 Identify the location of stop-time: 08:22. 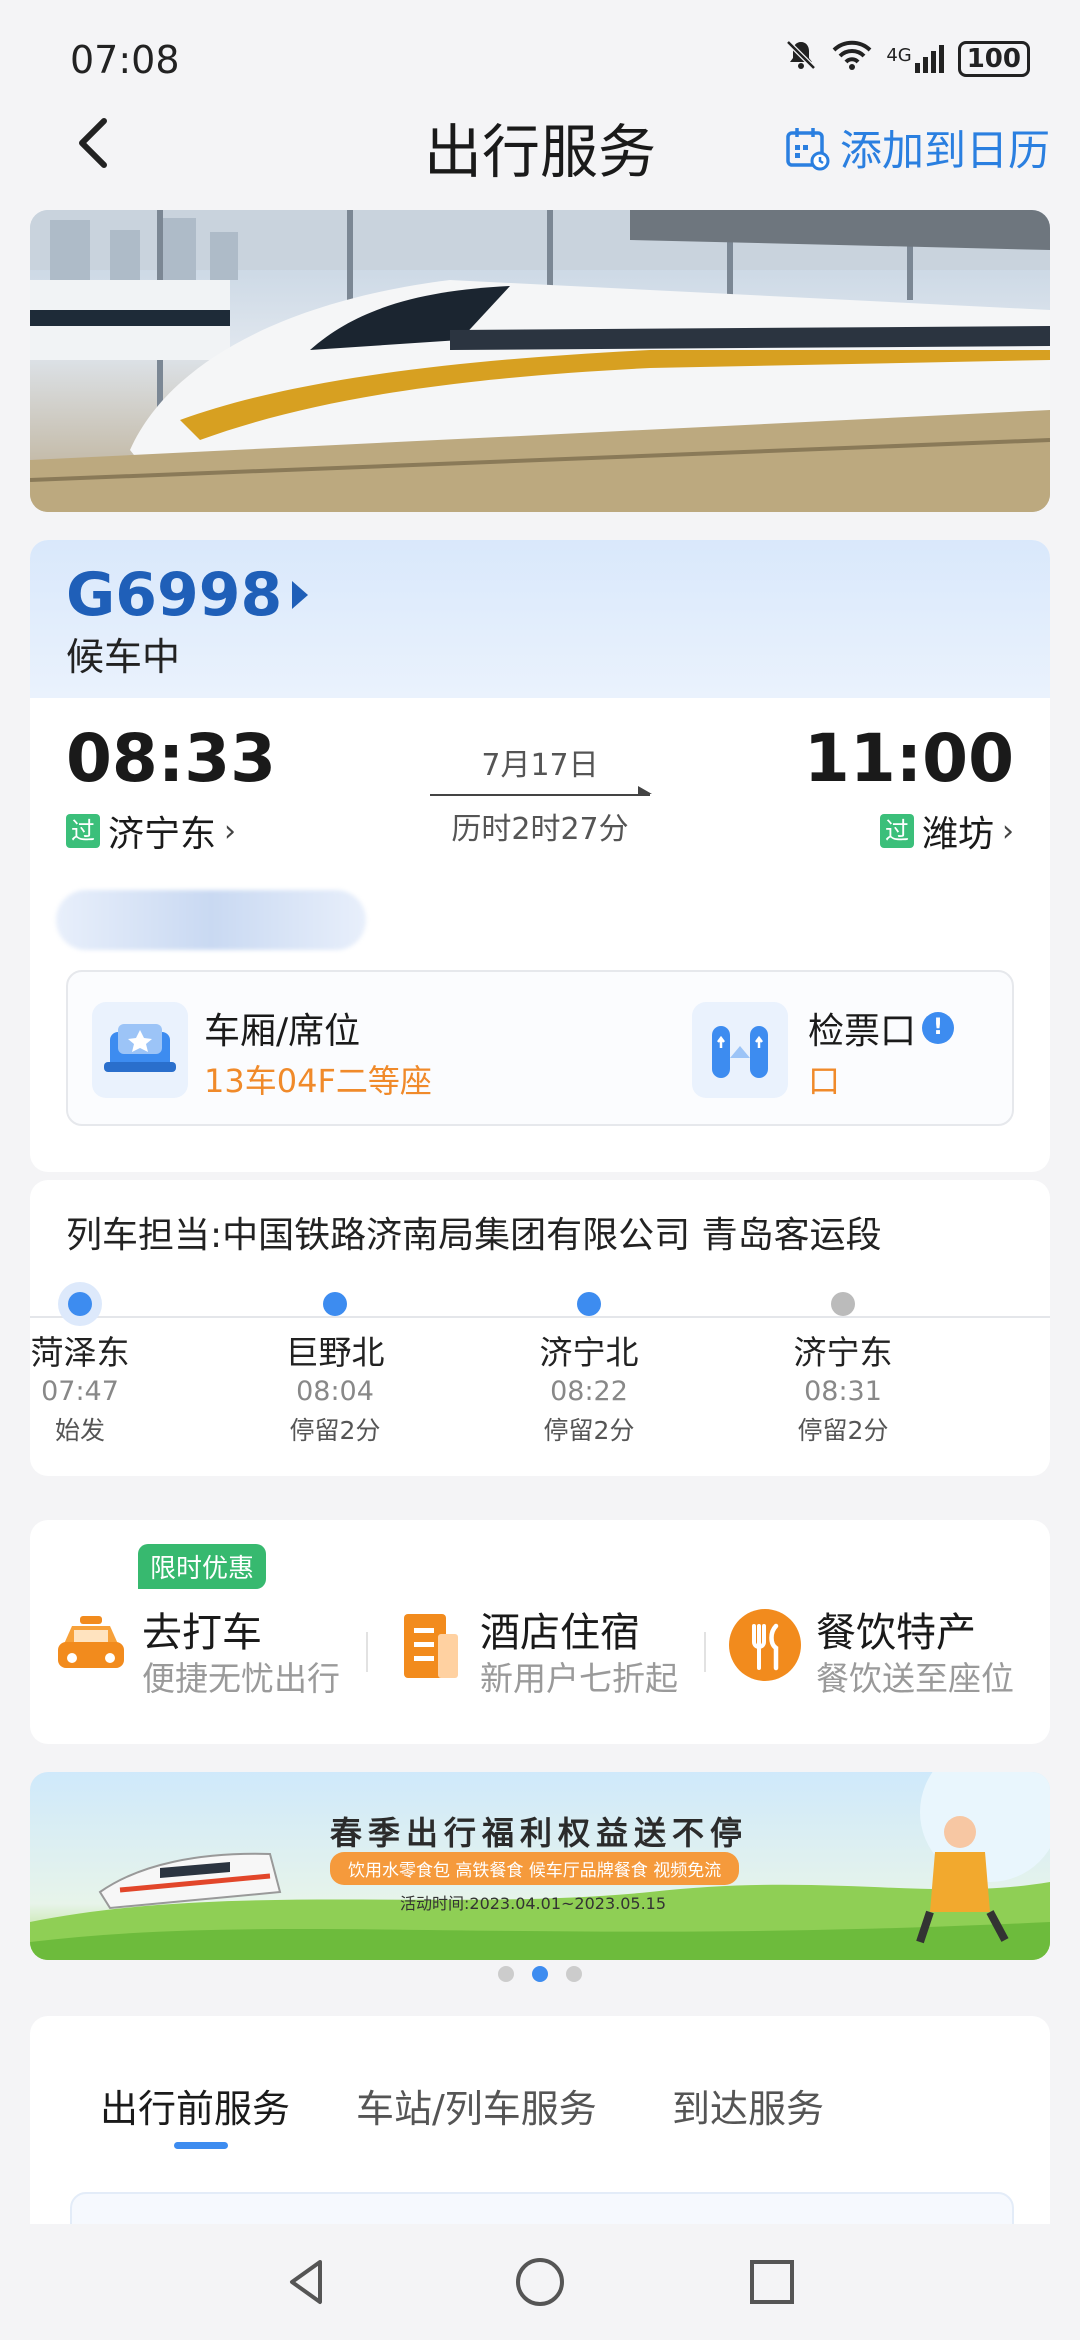
(589, 1391).